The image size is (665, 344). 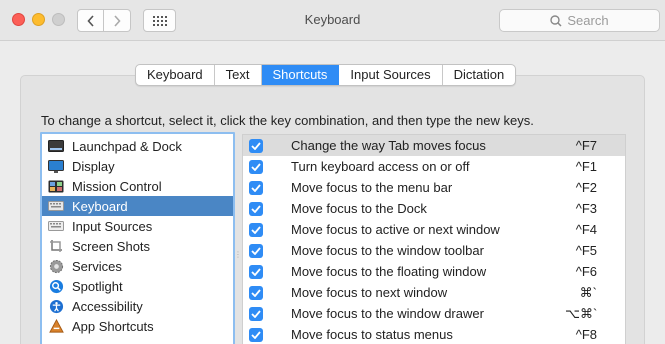 I want to click on launchpad-icon, so click(x=56, y=146).